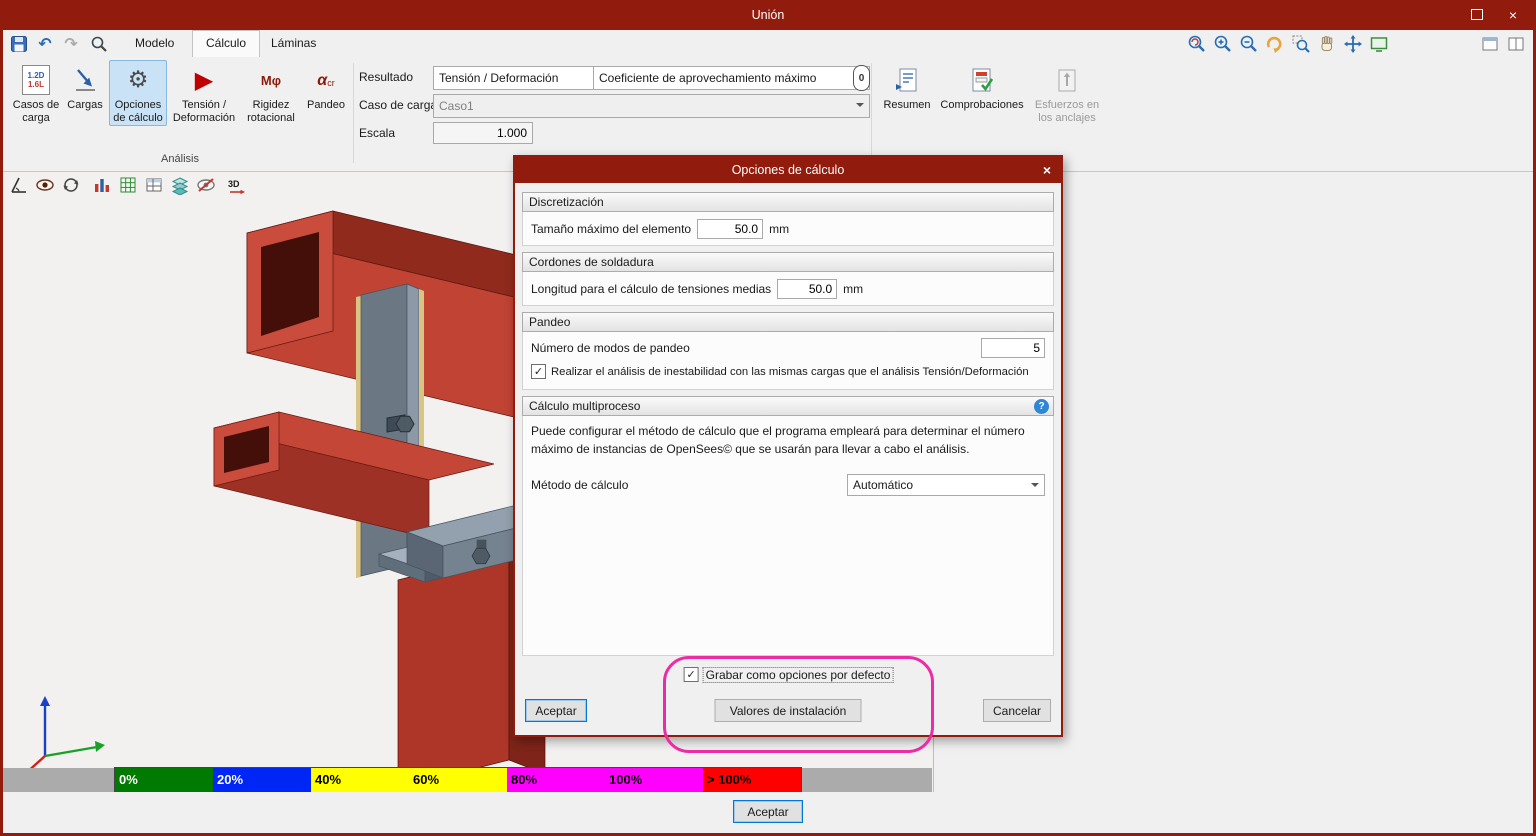 The height and width of the screenshot is (836, 1536). Describe the element at coordinates (1353, 44) in the screenshot. I see `move-view-button` at that location.